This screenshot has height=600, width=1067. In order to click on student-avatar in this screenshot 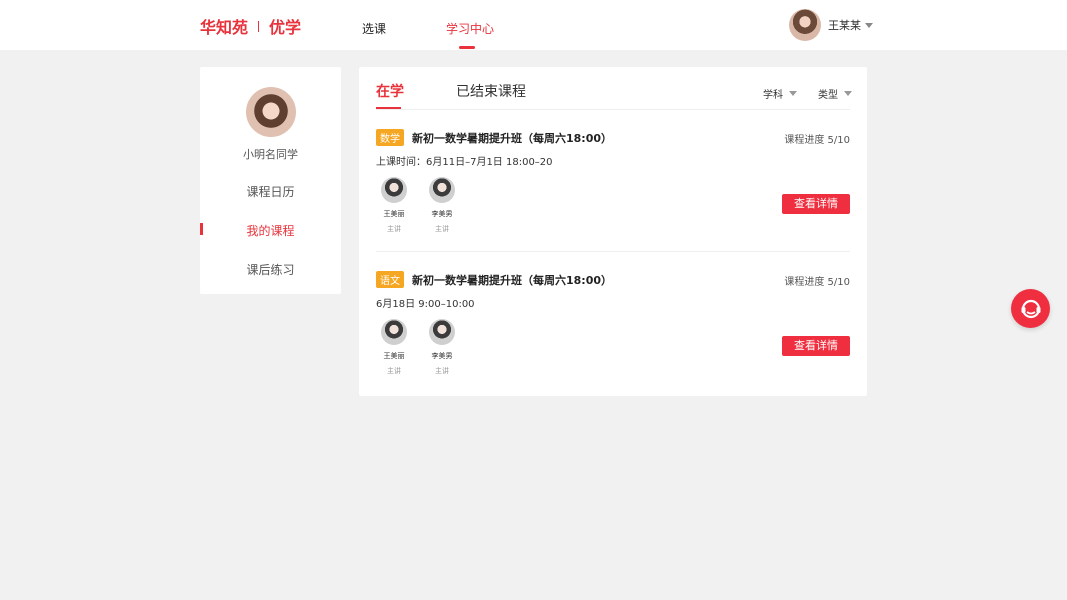, I will do `click(271, 112)`.